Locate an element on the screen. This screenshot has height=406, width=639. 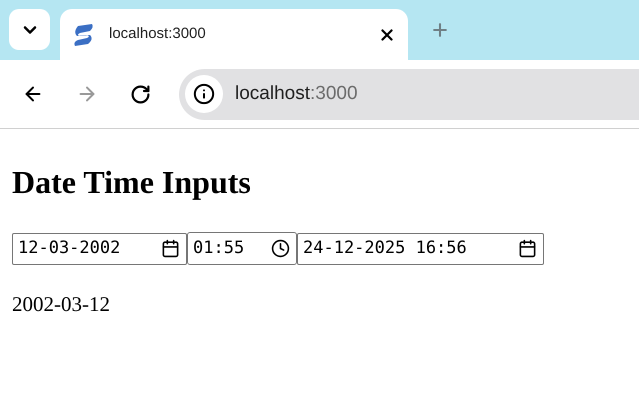
input-field: 01:55 is located at coordinates (242, 248).